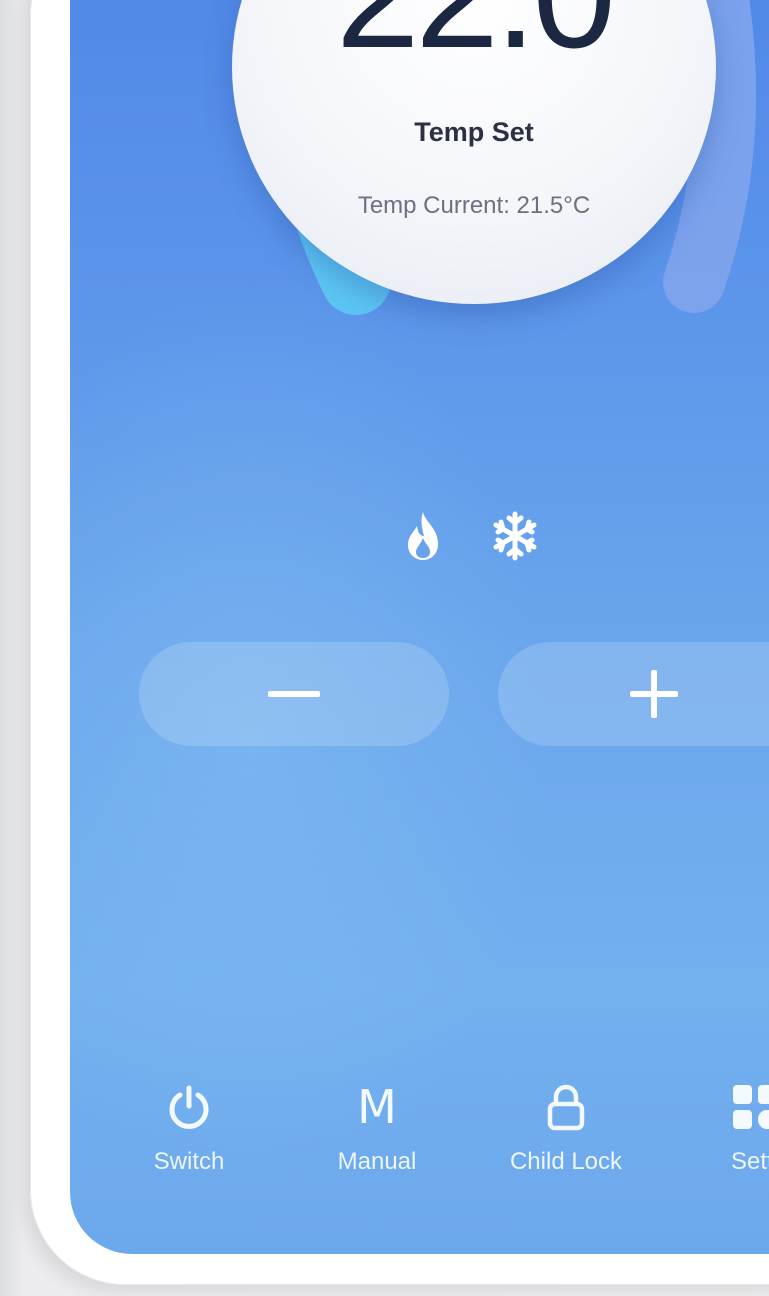 The width and height of the screenshot is (769, 1296). What do you see at coordinates (474, 132) in the screenshot?
I see `temp-set-label: Temp Set` at bounding box center [474, 132].